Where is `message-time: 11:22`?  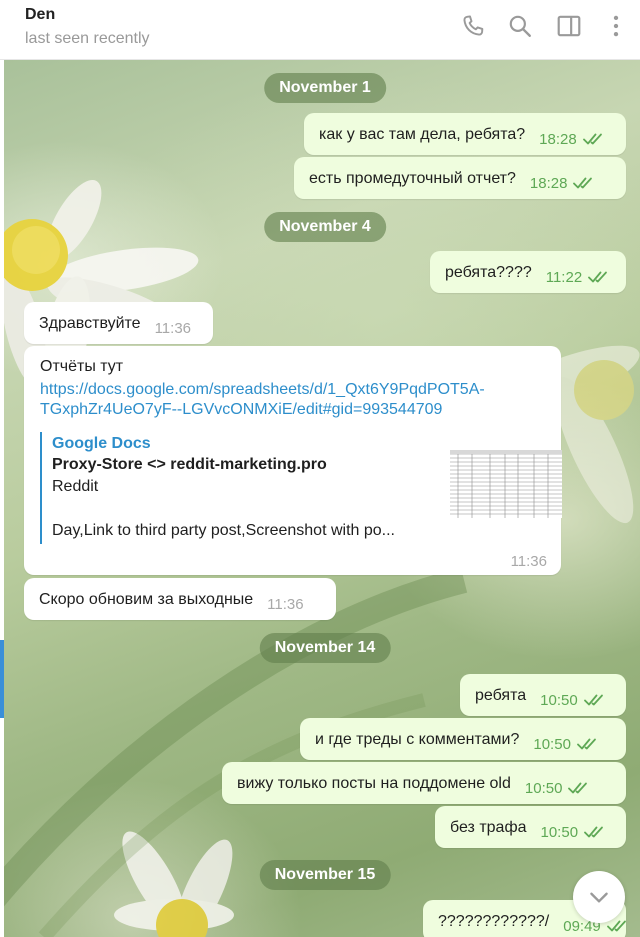 message-time: 11:22 is located at coordinates (564, 277).